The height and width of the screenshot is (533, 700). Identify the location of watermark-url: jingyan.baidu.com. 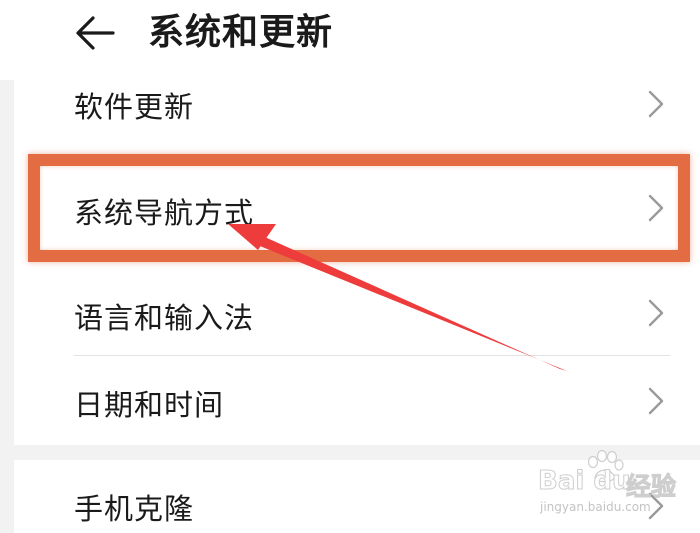
(595, 507).